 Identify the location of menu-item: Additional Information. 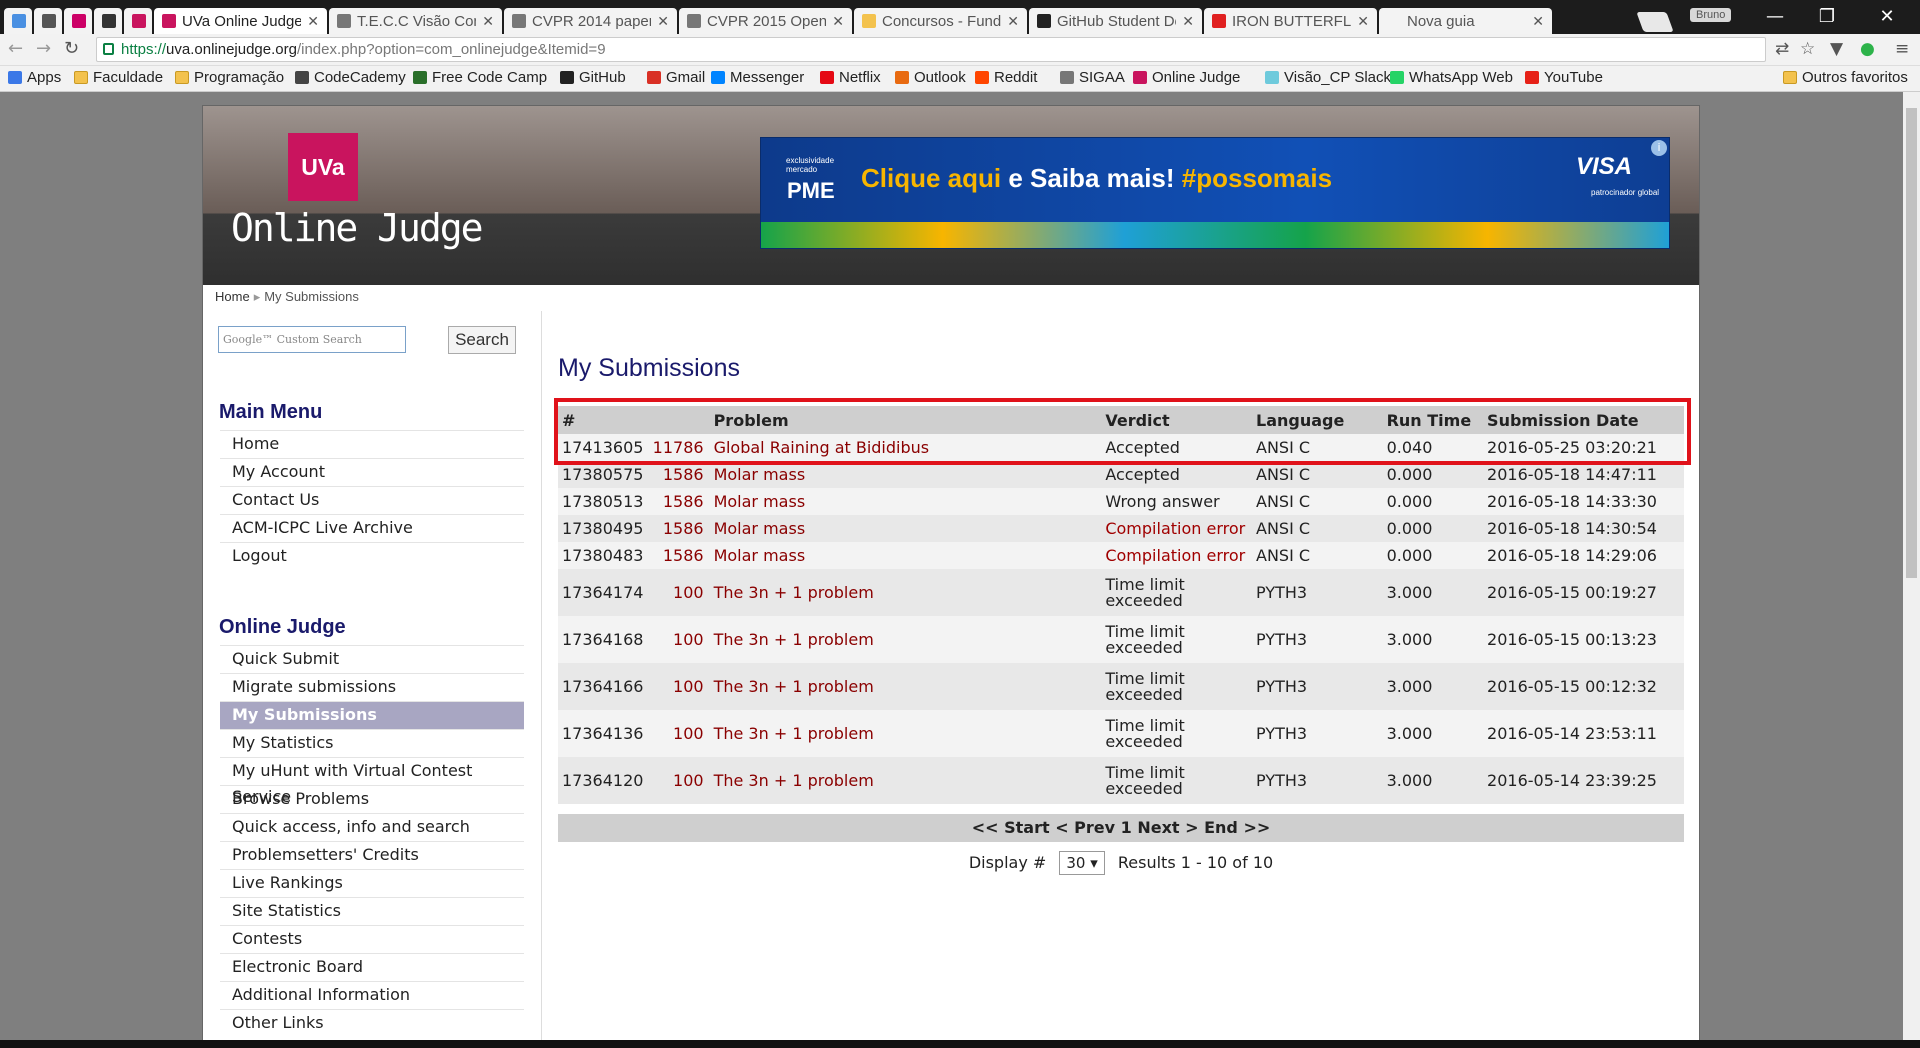
(372, 995).